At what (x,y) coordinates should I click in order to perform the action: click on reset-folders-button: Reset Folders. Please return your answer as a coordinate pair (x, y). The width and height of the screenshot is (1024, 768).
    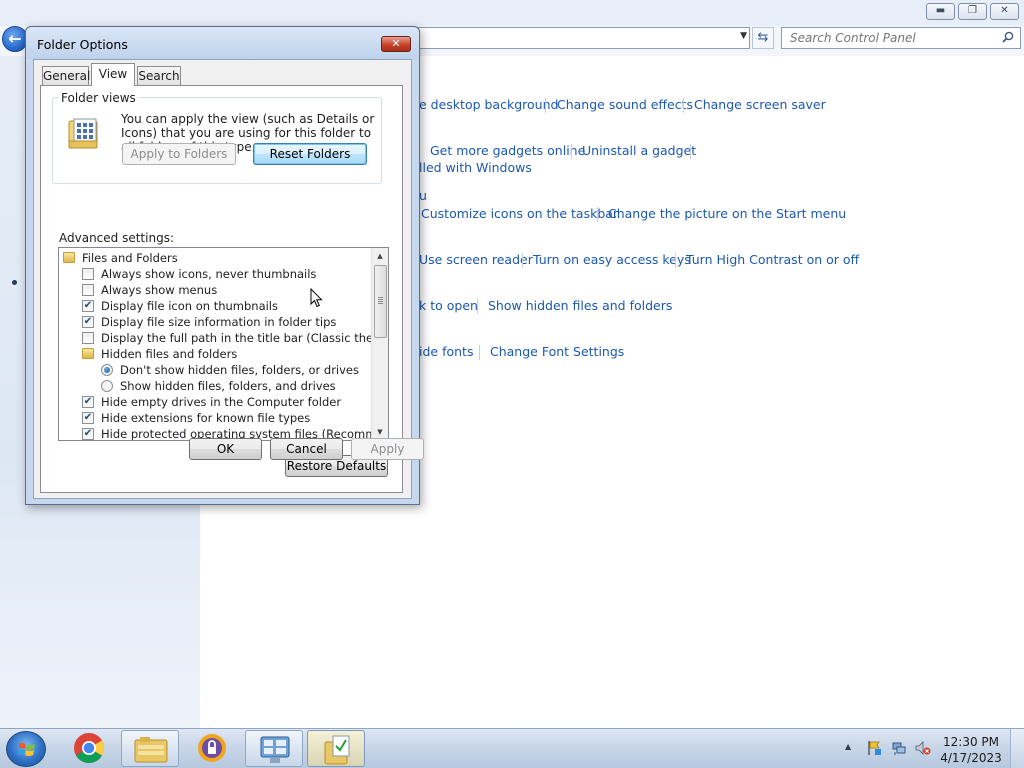
    Looking at the image, I should click on (310, 154).